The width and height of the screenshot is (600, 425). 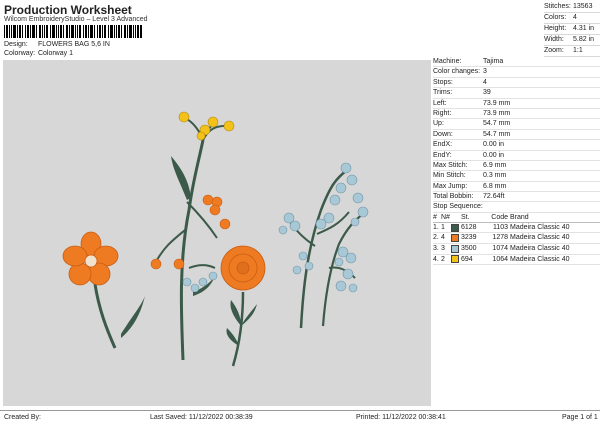 I want to click on detail-left: Left: 73.9 mm, so click(x=516, y=104).